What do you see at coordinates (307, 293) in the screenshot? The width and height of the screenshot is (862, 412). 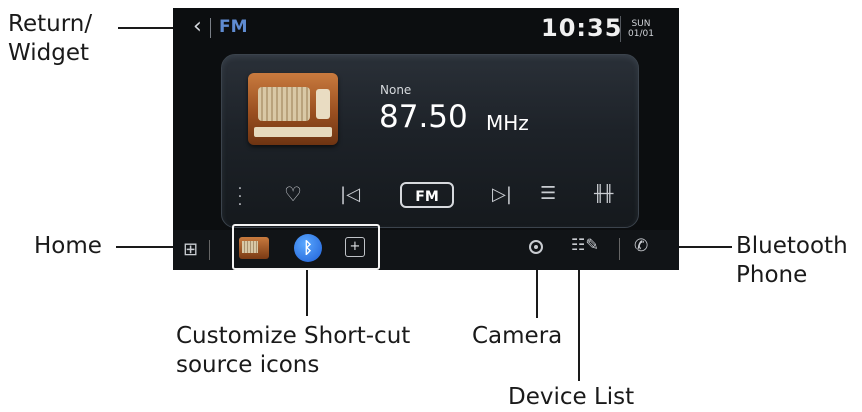 I see `leader-shortcut-icons` at bounding box center [307, 293].